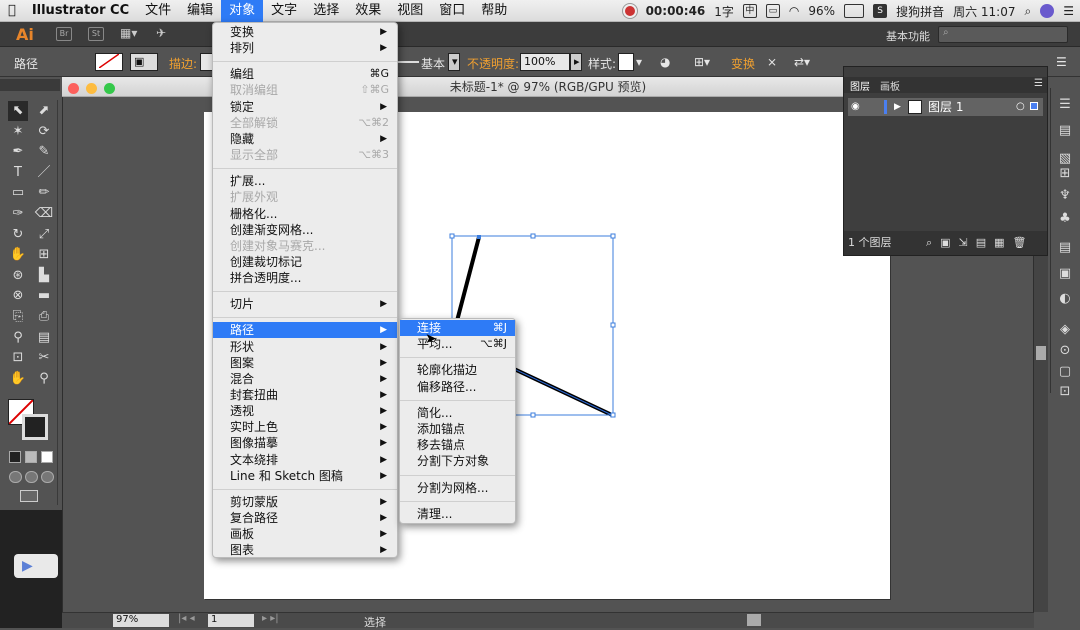 The height and width of the screenshot is (630, 1080). I want to click on anchor-point, so click(479, 237).